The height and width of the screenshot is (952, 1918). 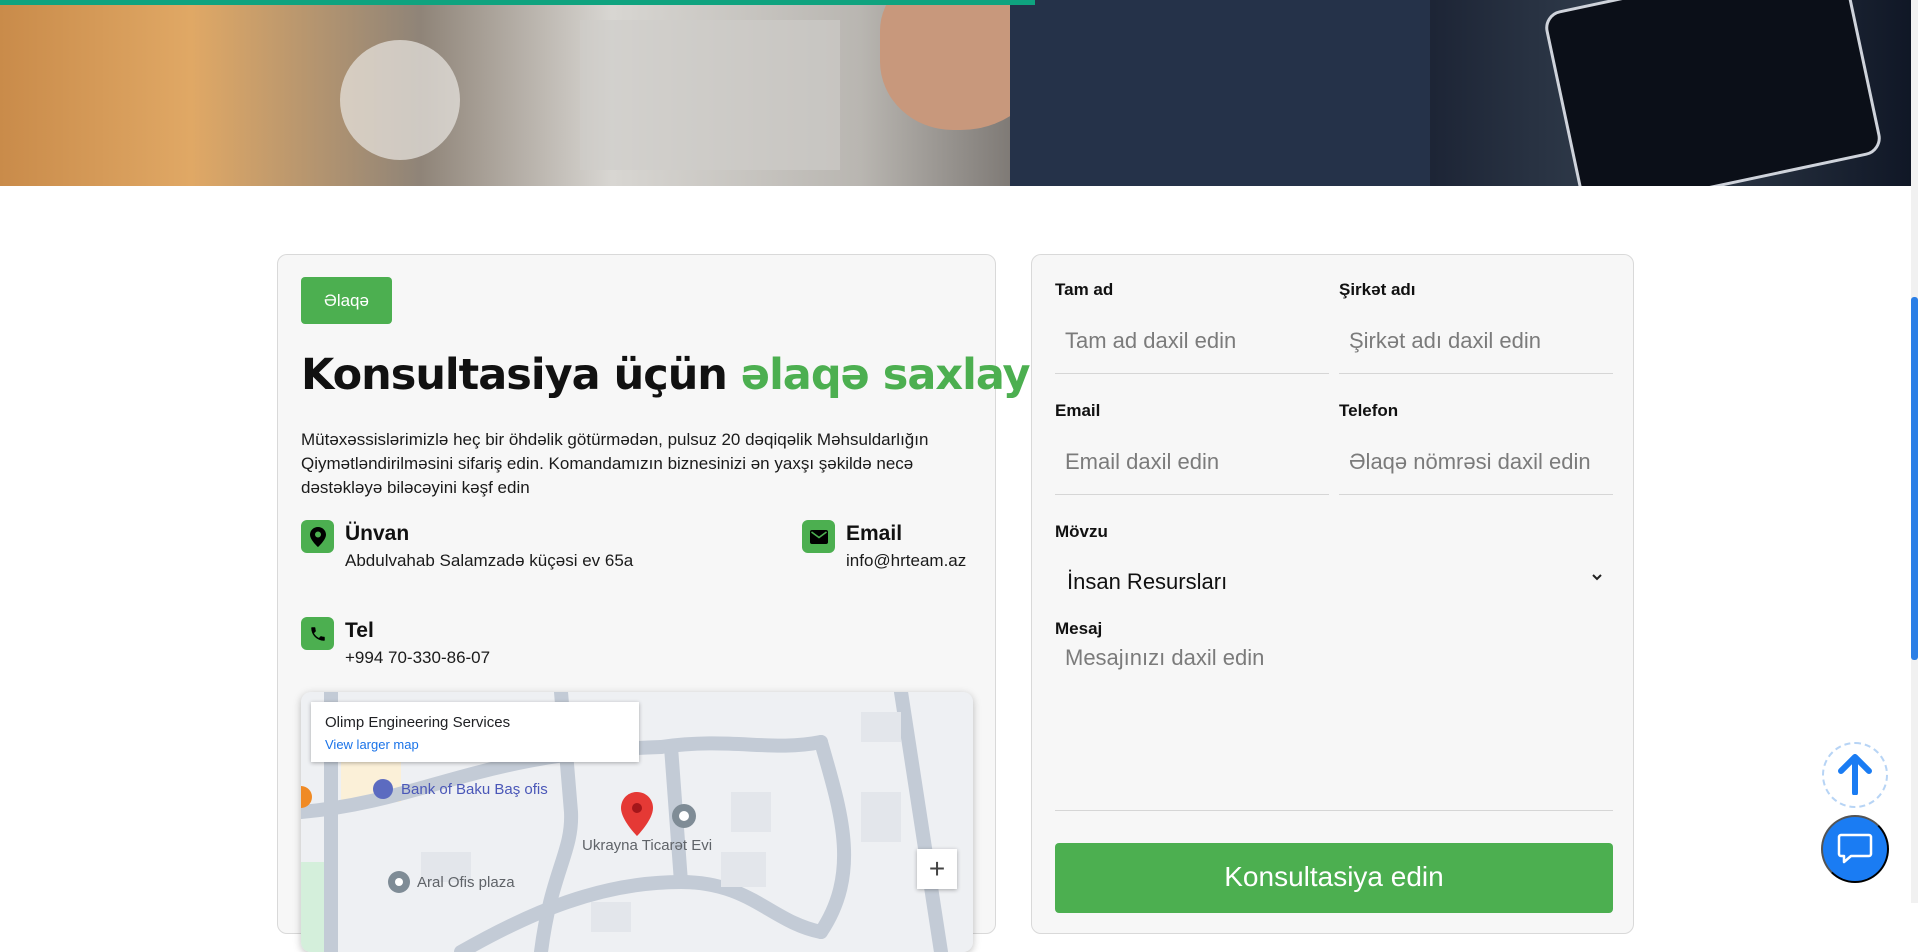 What do you see at coordinates (1914, 478) in the screenshot?
I see `scrollbar-thumb` at bounding box center [1914, 478].